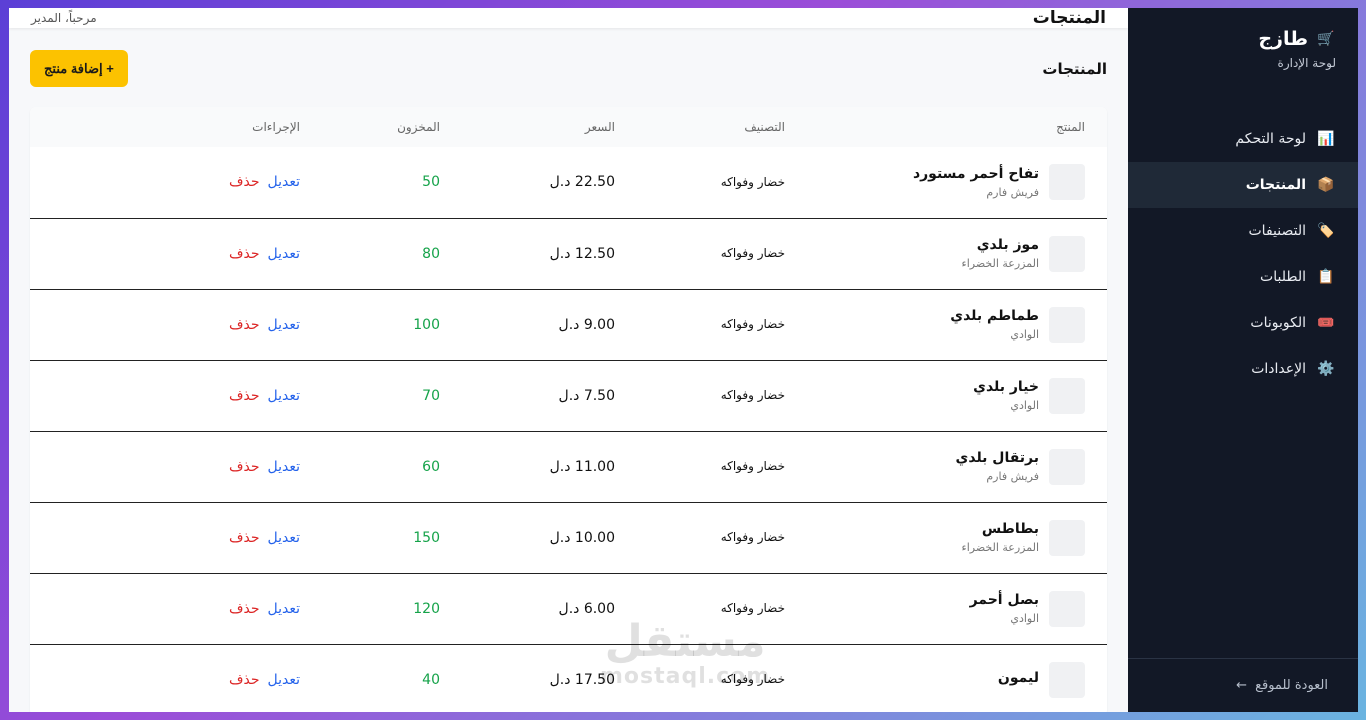  I want to click on arrow-left-icon: ←, so click(1242, 685).